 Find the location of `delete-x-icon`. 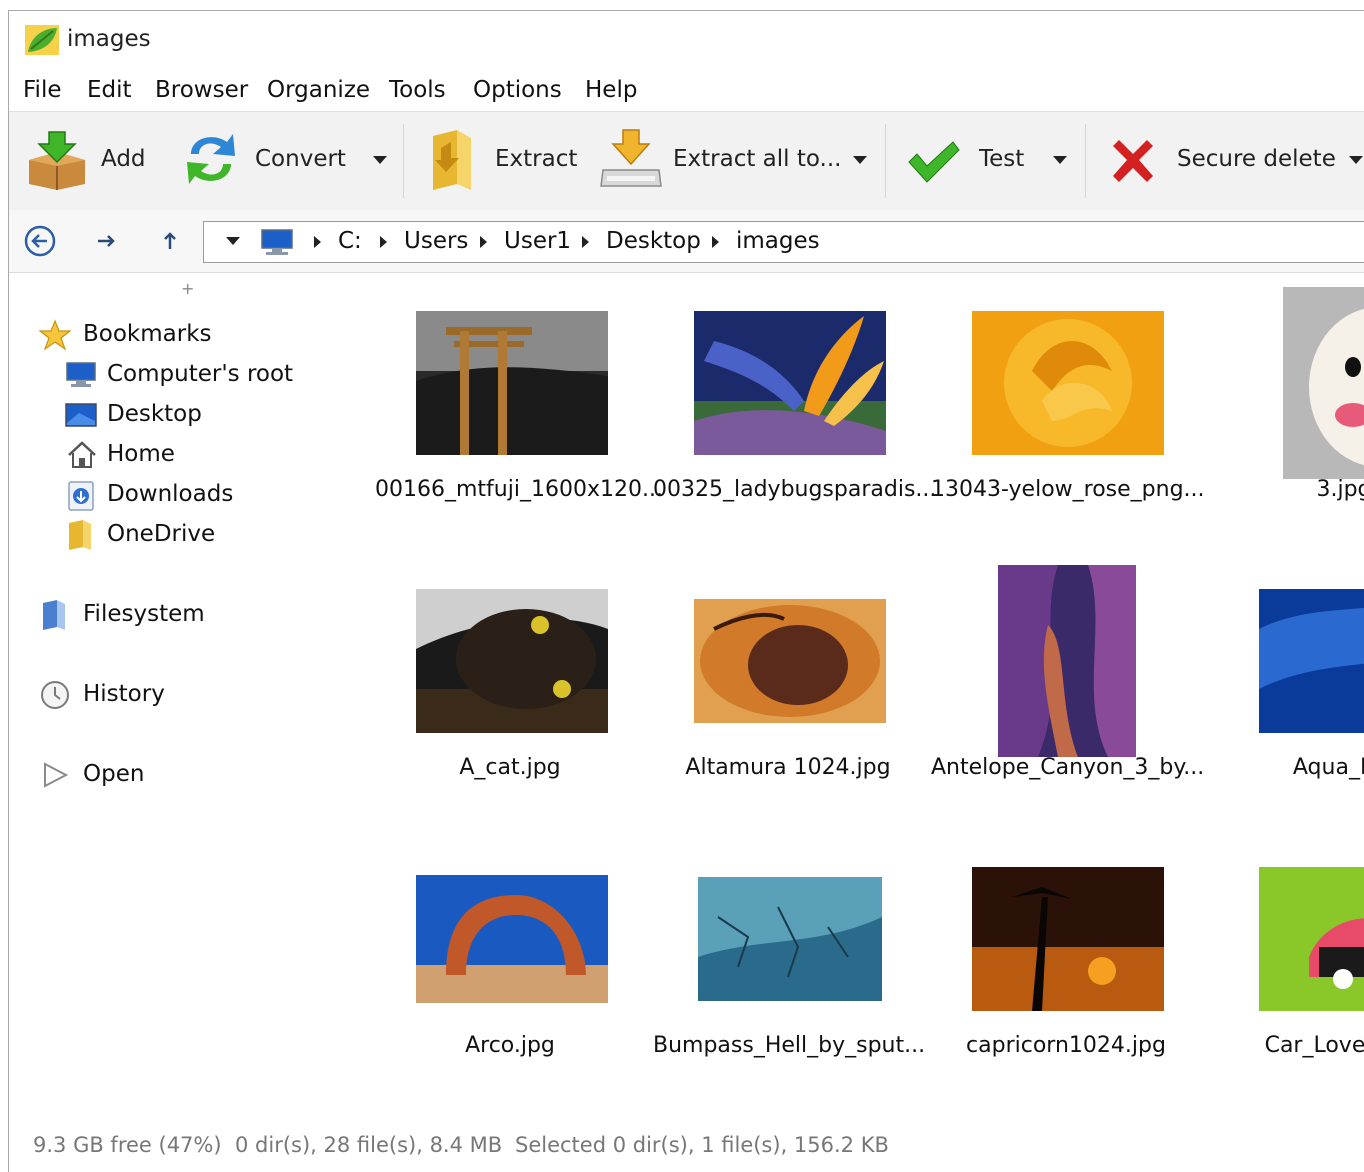

delete-x-icon is located at coordinates (1133, 161).